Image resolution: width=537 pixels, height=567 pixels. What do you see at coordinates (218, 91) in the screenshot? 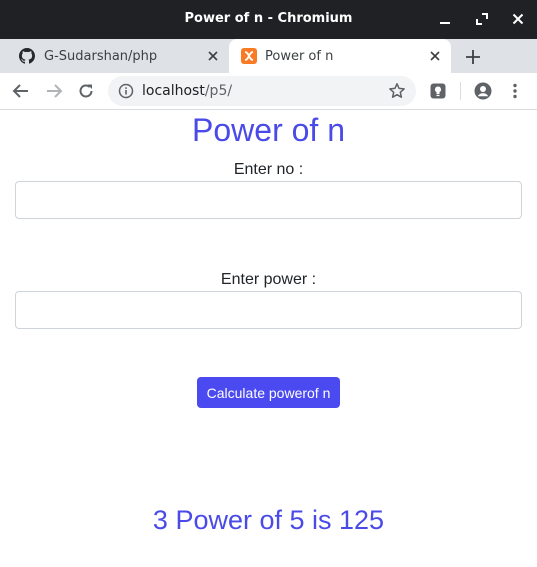
I see `url-path: /p5/` at bounding box center [218, 91].